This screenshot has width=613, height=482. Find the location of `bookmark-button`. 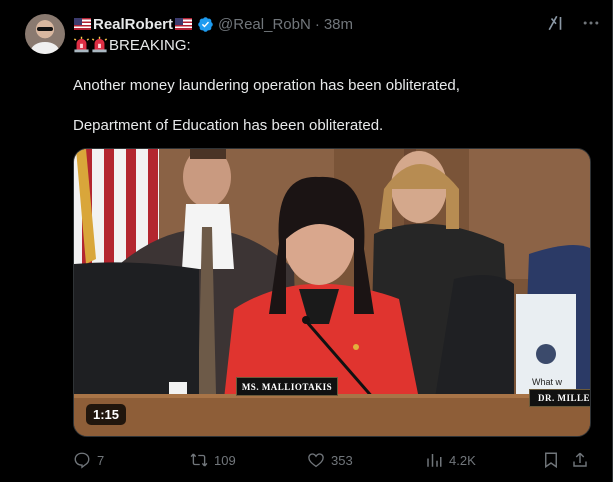

bookmark-button is located at coordinates (551, 460).